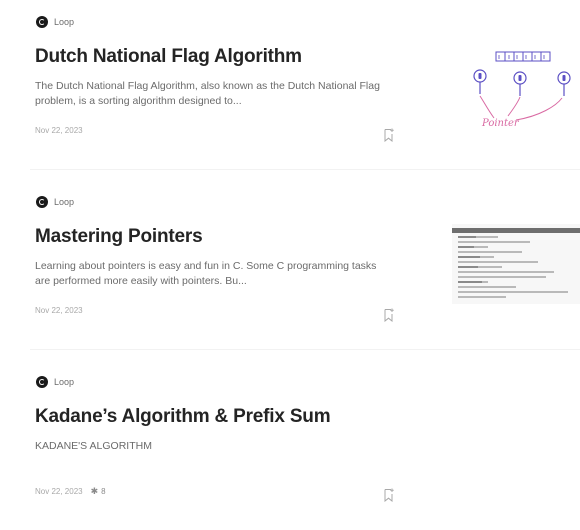 The width and height of the screenshot is (580, 530). I want to click on article-thumbnail: Pointer, so click(516, 86).